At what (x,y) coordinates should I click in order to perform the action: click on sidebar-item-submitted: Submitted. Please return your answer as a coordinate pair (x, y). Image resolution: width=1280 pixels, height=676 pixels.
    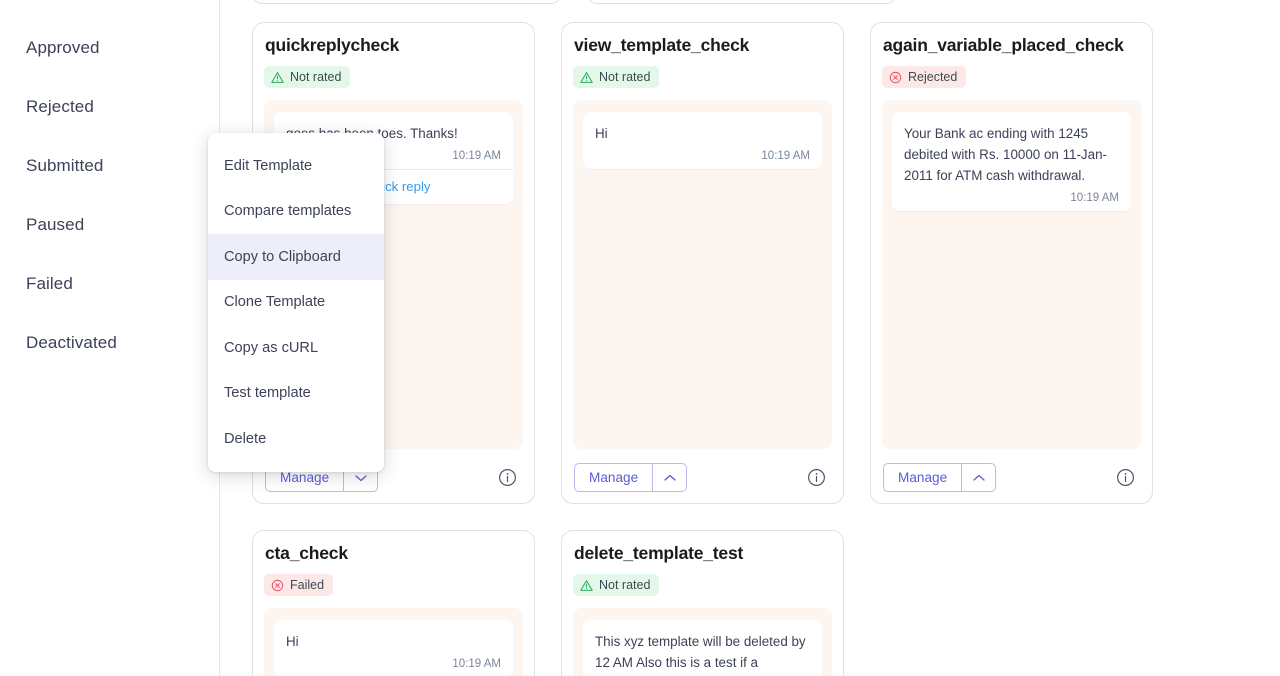
    Looking at the image, I should click on (109, 165).